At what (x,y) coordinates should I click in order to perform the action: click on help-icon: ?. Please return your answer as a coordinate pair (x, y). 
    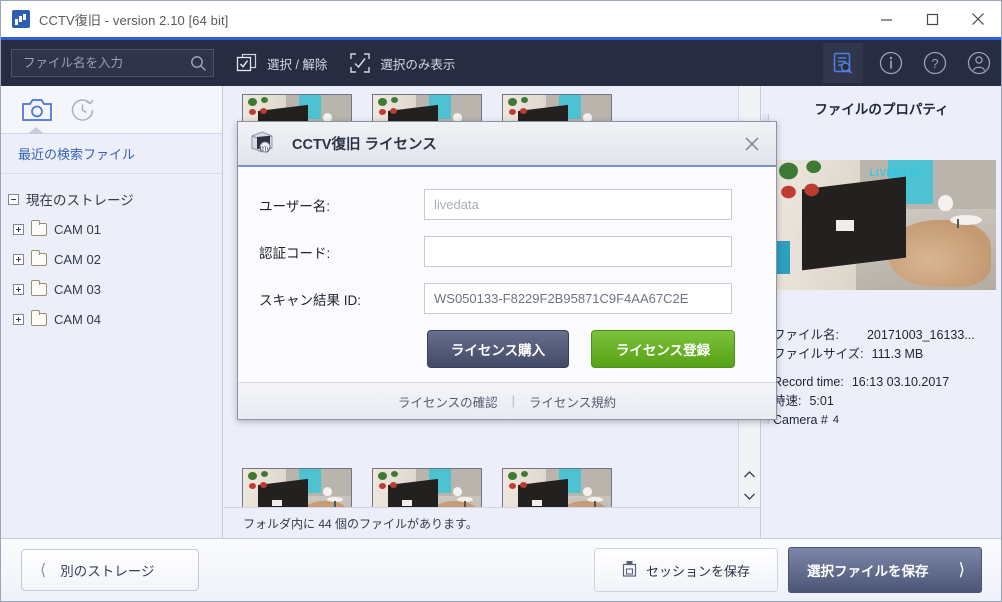
    Looking at the image, I should click on (935, 63).